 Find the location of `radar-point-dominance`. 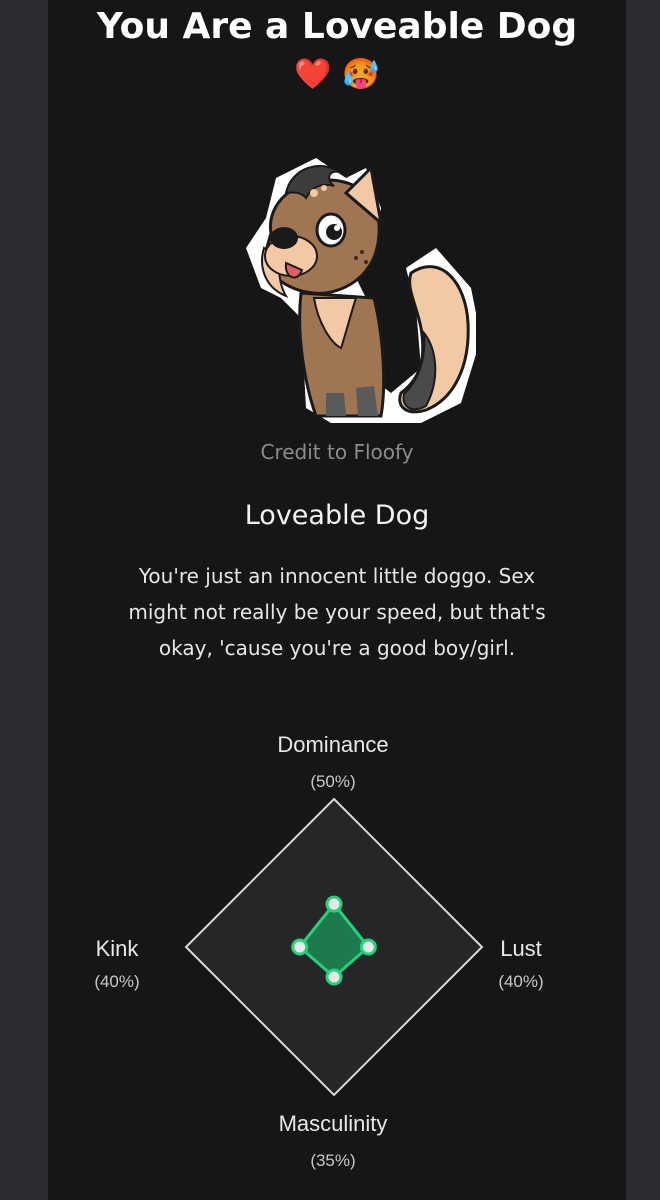

radar-point-dominance is located at coordinates (334, 904).